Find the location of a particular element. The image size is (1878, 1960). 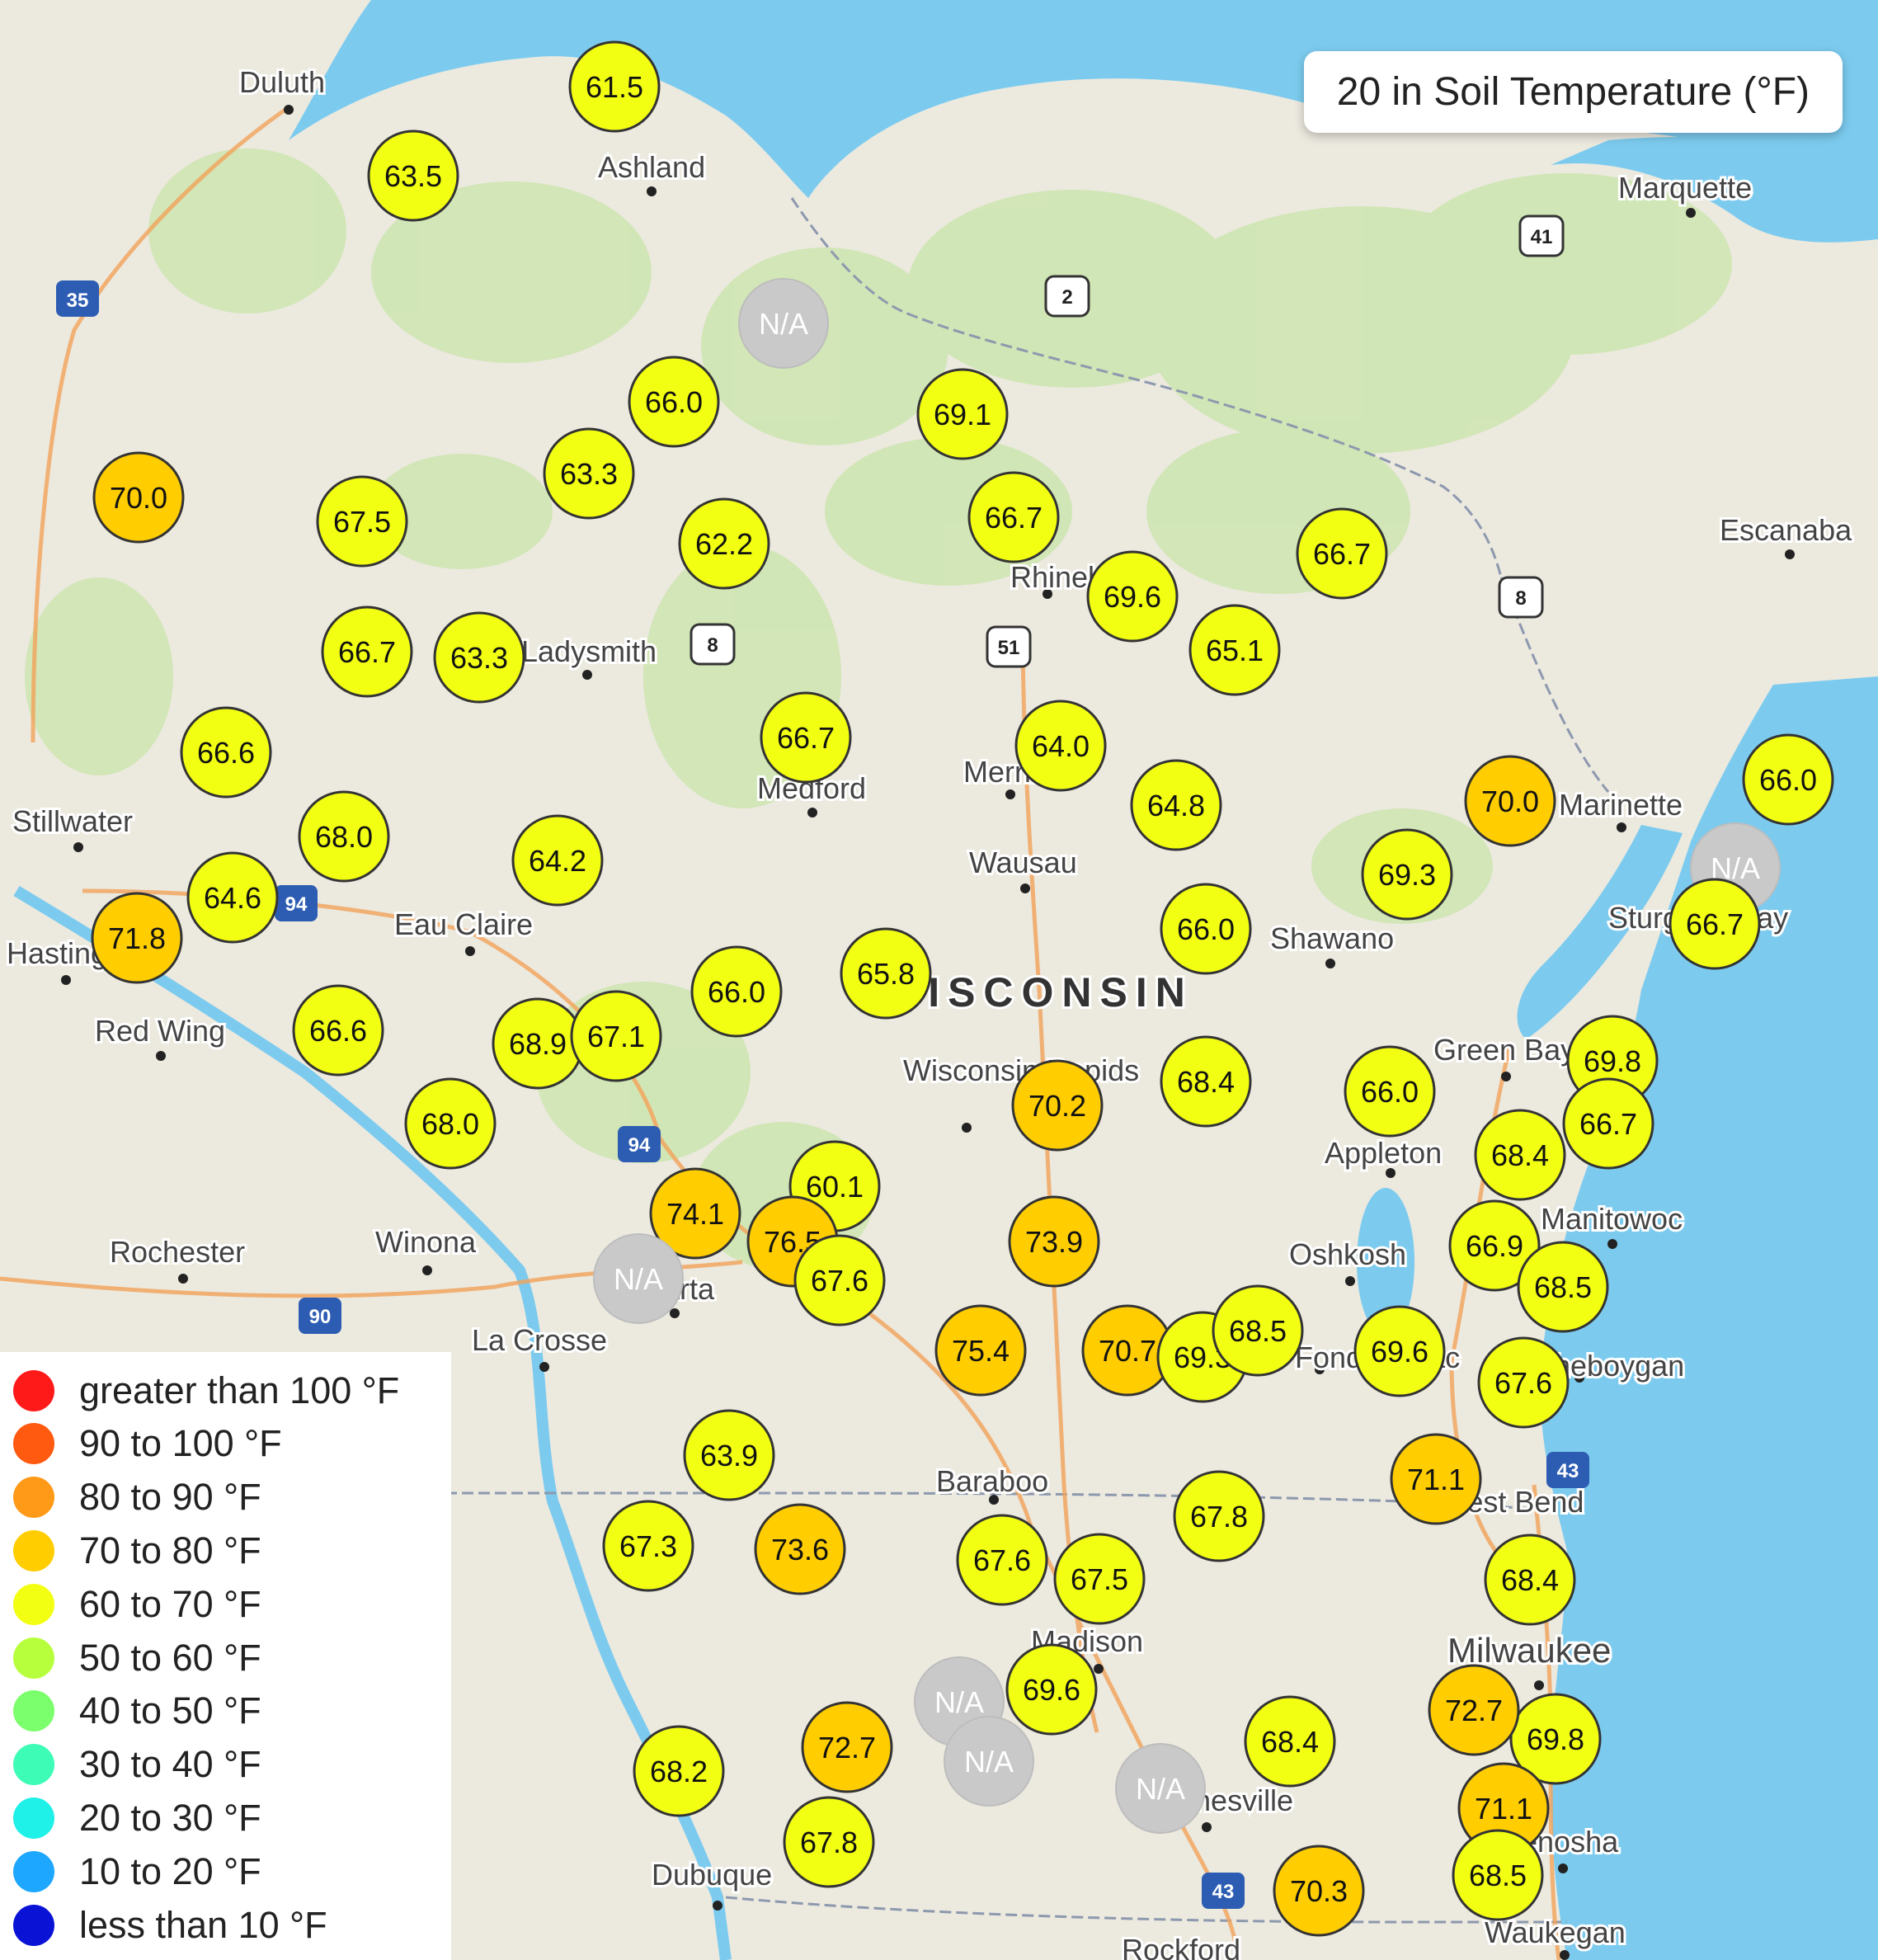

marker-value: 68.2 is located at coordinates (679, 1772).